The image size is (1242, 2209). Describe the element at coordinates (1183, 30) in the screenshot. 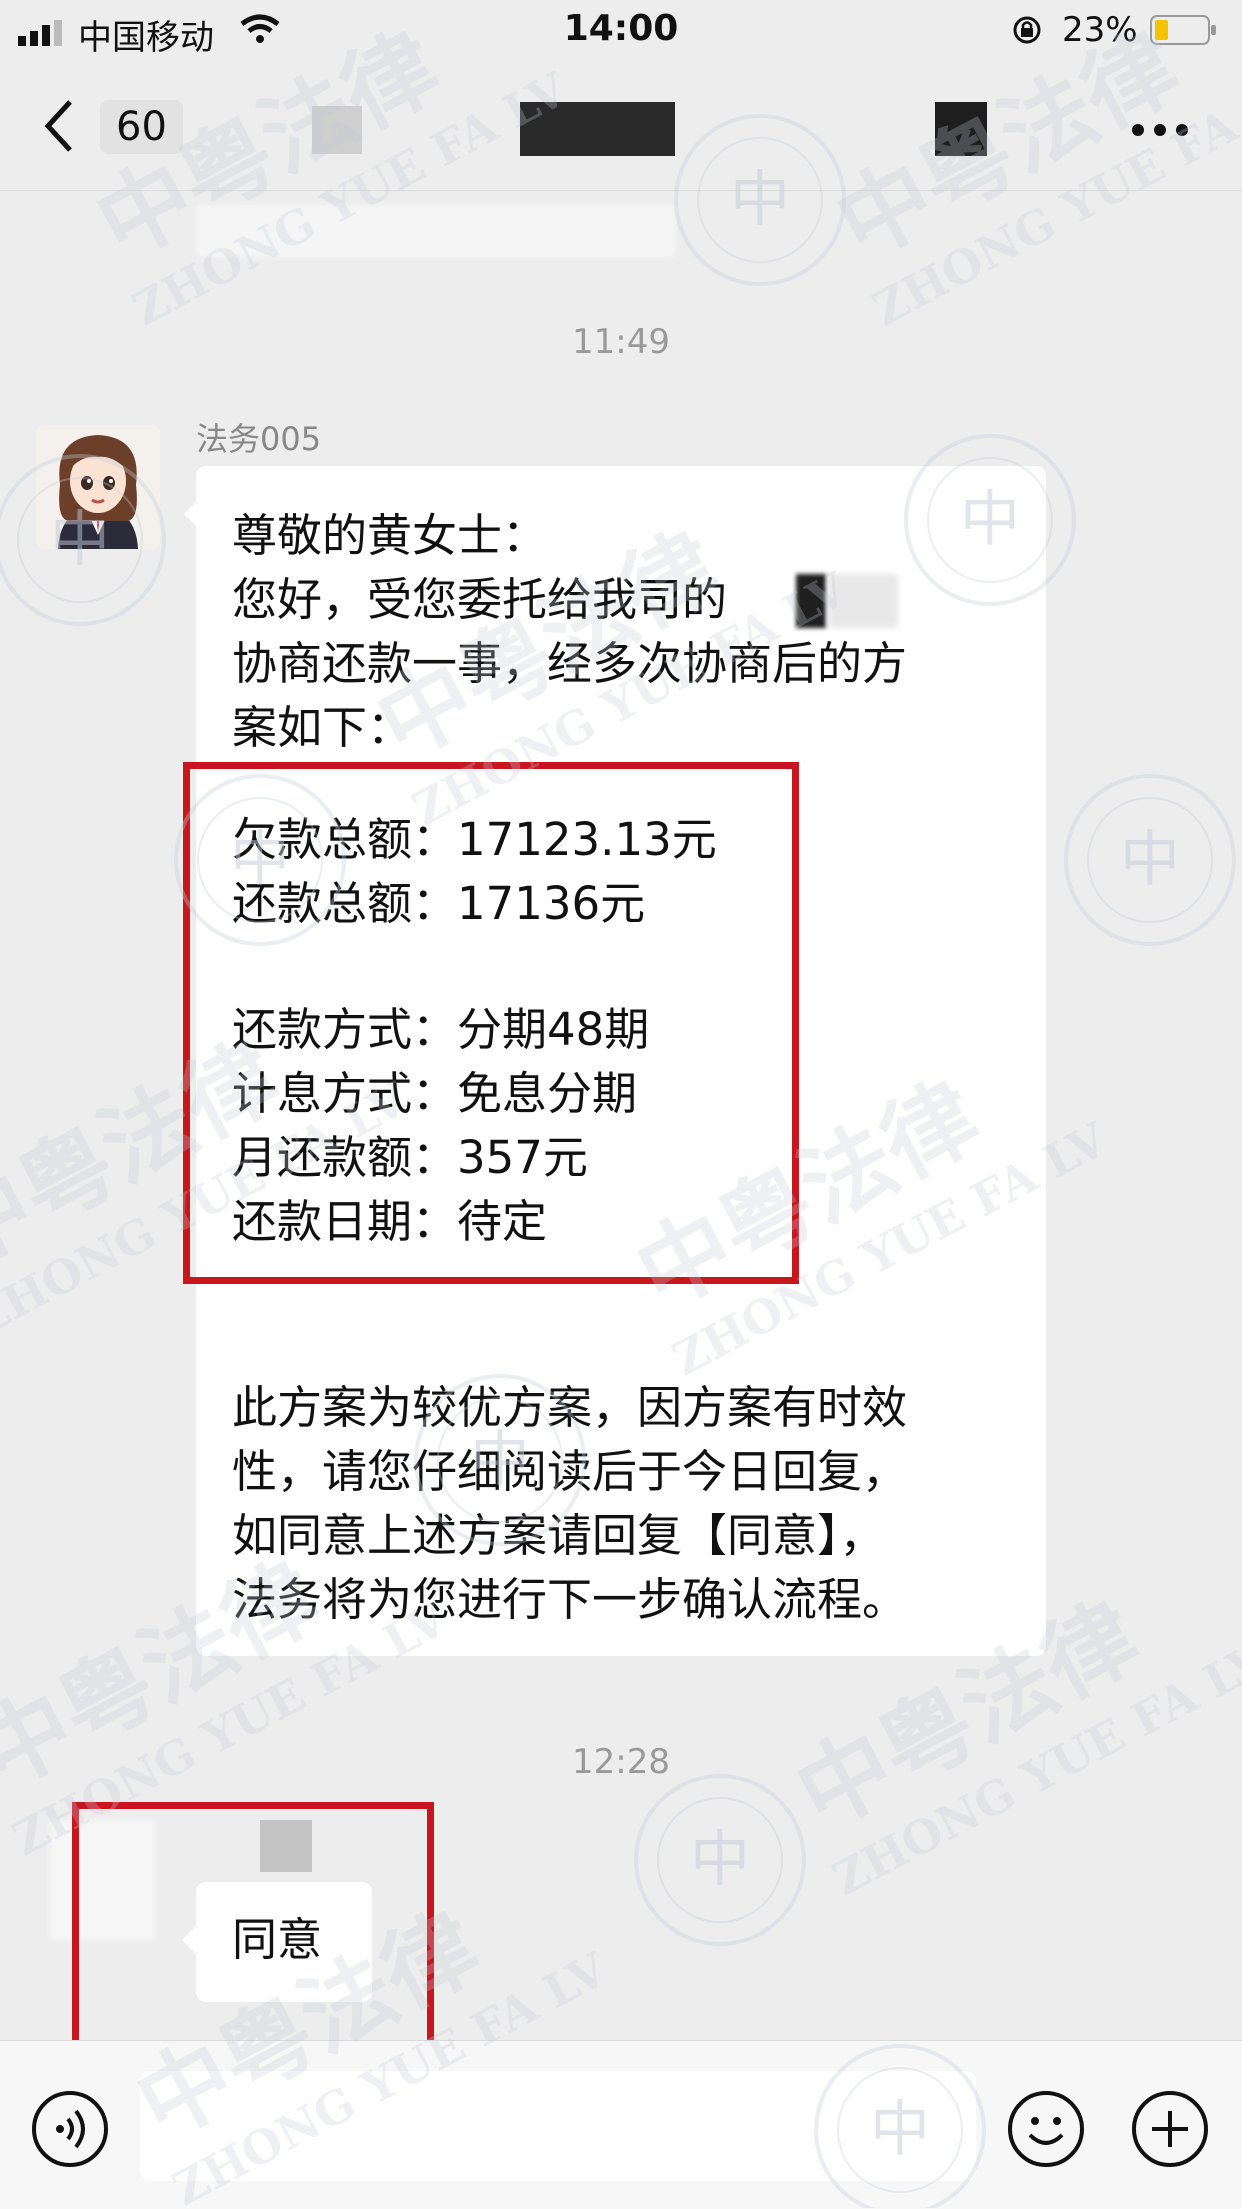

I see `battery-icon` at that location.